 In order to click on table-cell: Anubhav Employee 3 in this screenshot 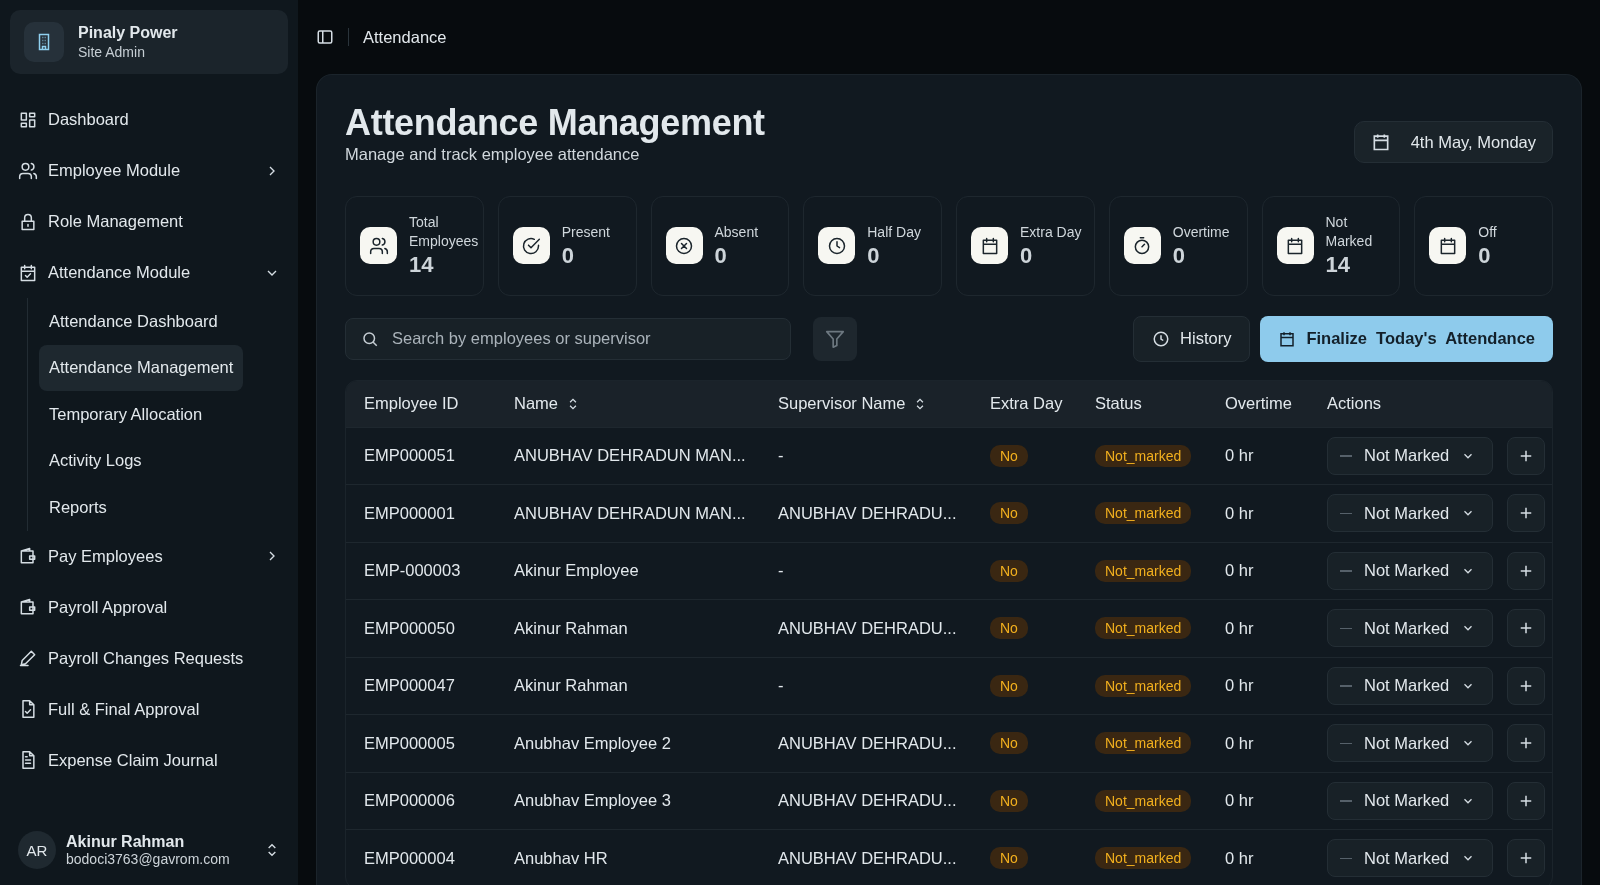, I will do `click(592, 801)`.